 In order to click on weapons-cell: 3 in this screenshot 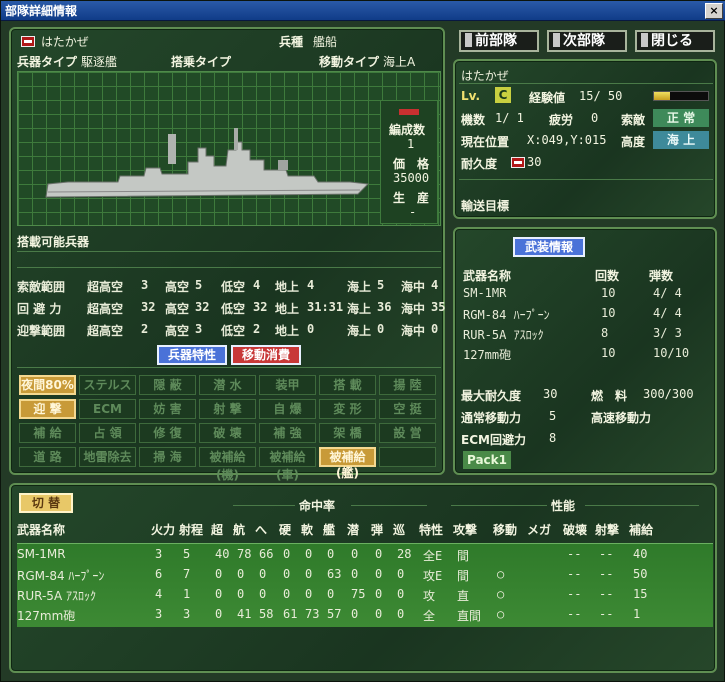, I will do `click(159, 614)`.